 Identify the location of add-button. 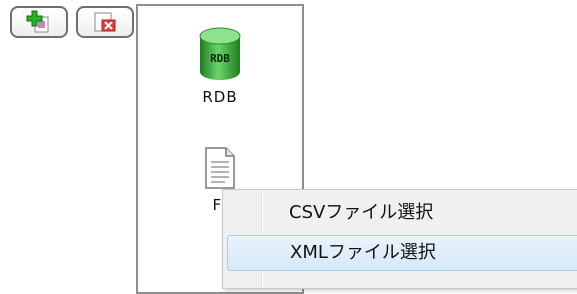
(39, 22).